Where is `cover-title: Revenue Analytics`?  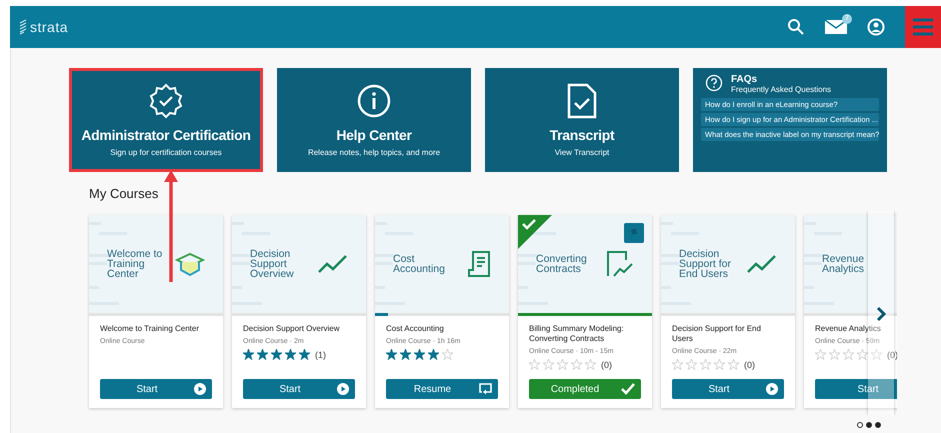 cover-title: Revenue Analytics is located at coordinates (844, 264).